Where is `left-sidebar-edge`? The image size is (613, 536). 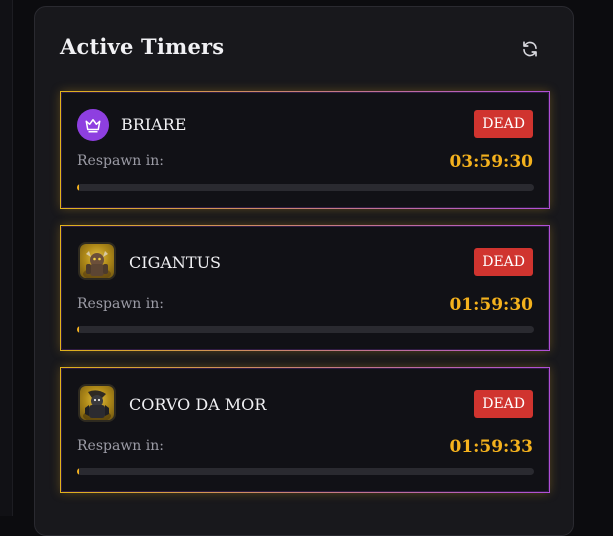
left-sidebar-edge is located at coordinates (6, 258).